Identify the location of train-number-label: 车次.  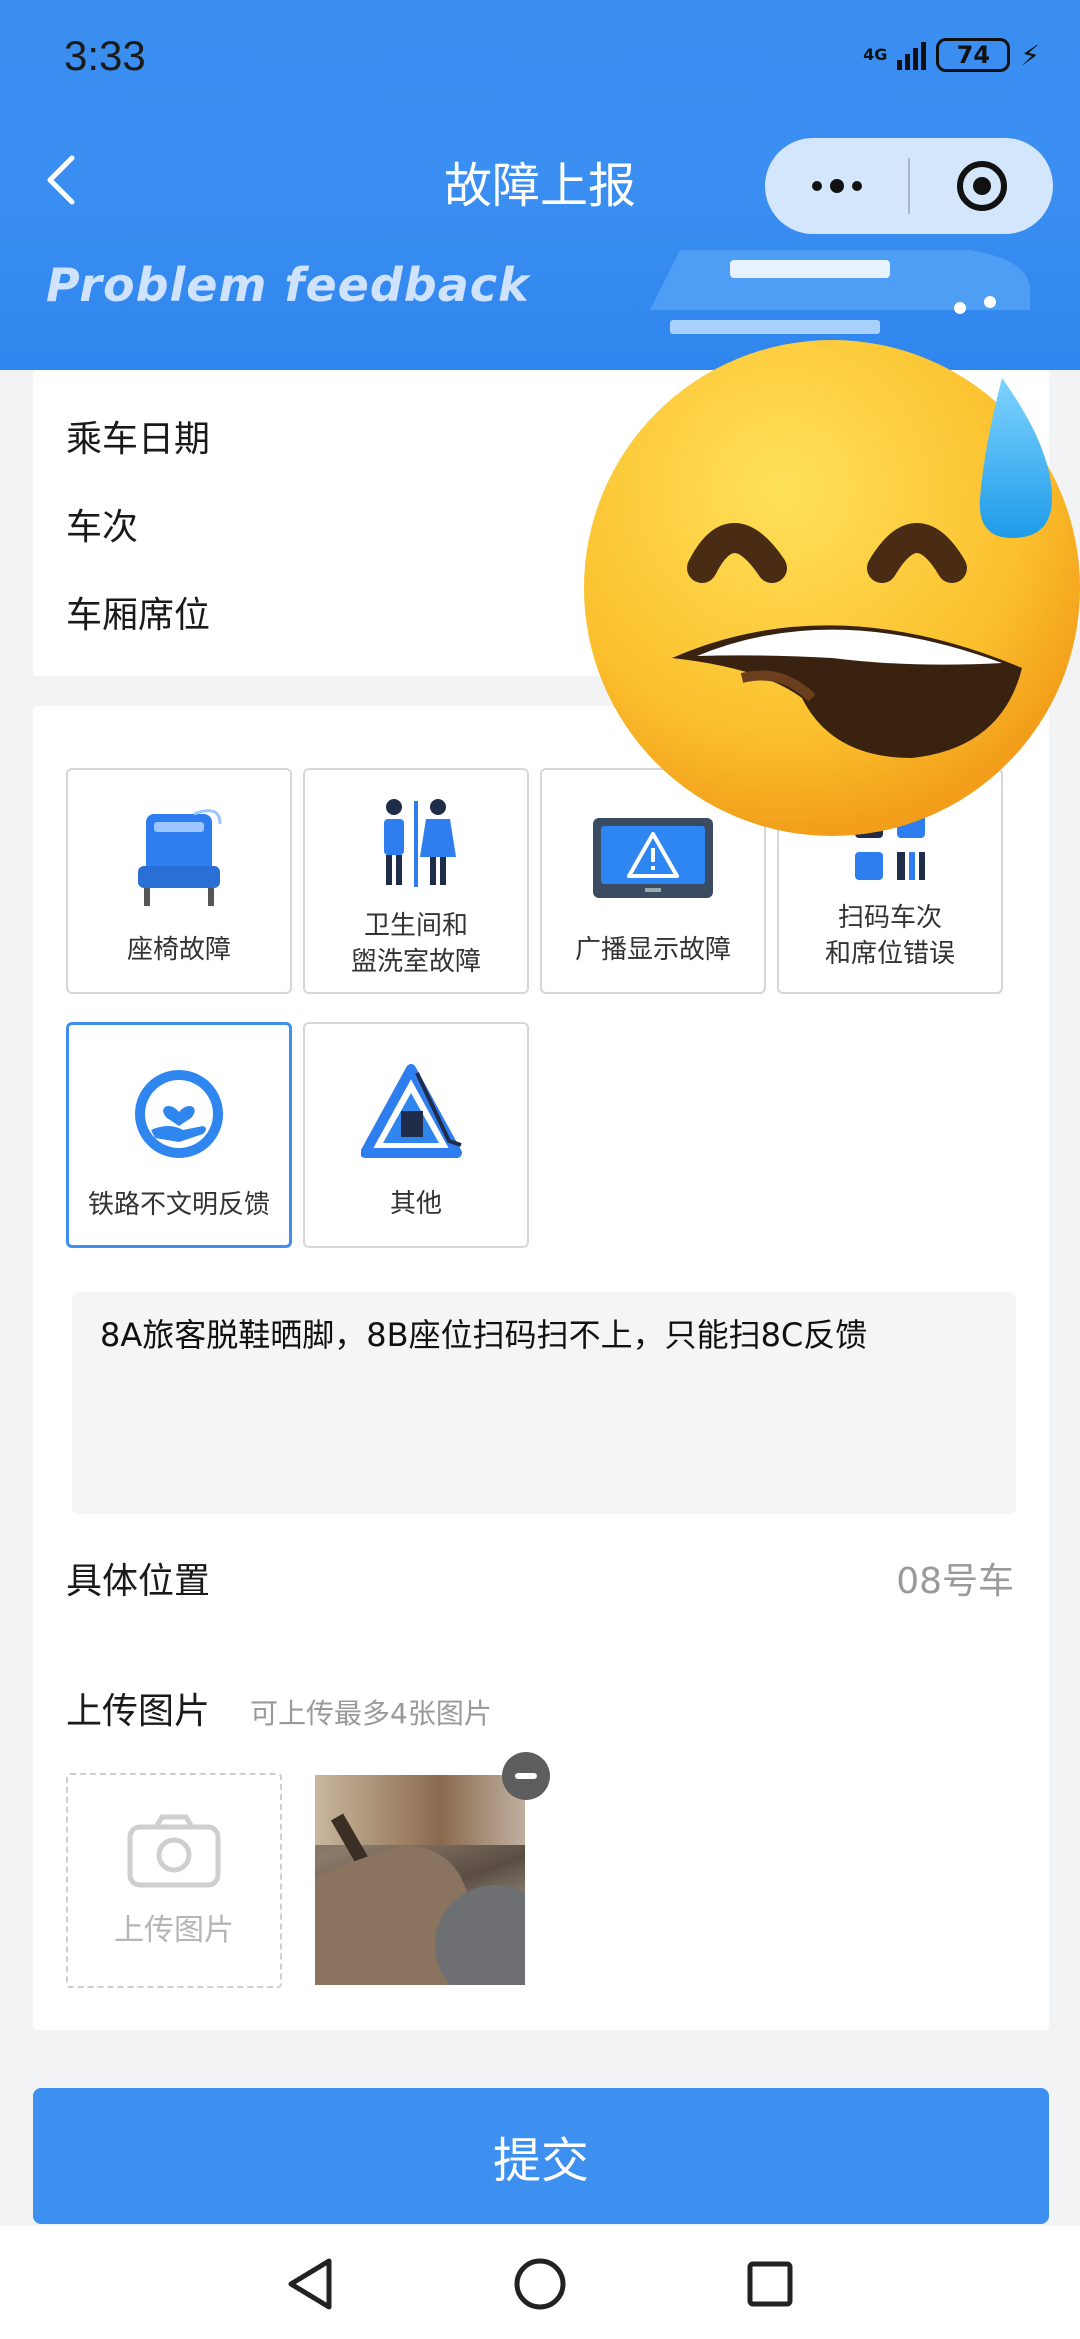
(102, 524).